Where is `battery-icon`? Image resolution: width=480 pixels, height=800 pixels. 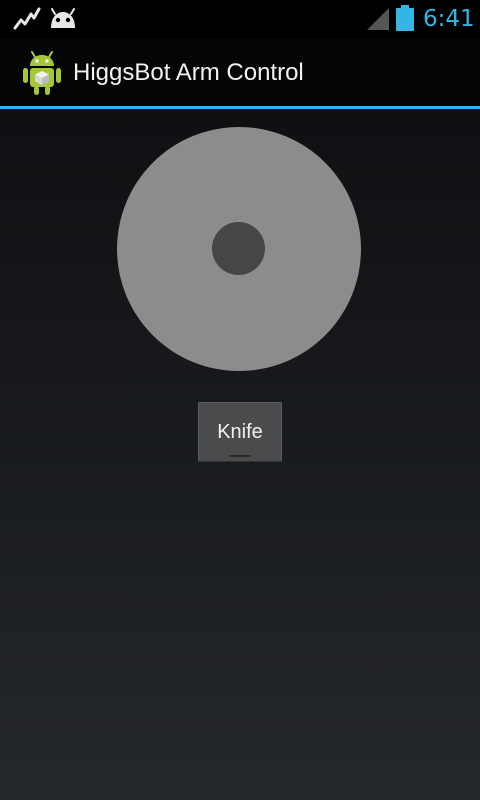
battery-icon is located at coordinates (405, 18).